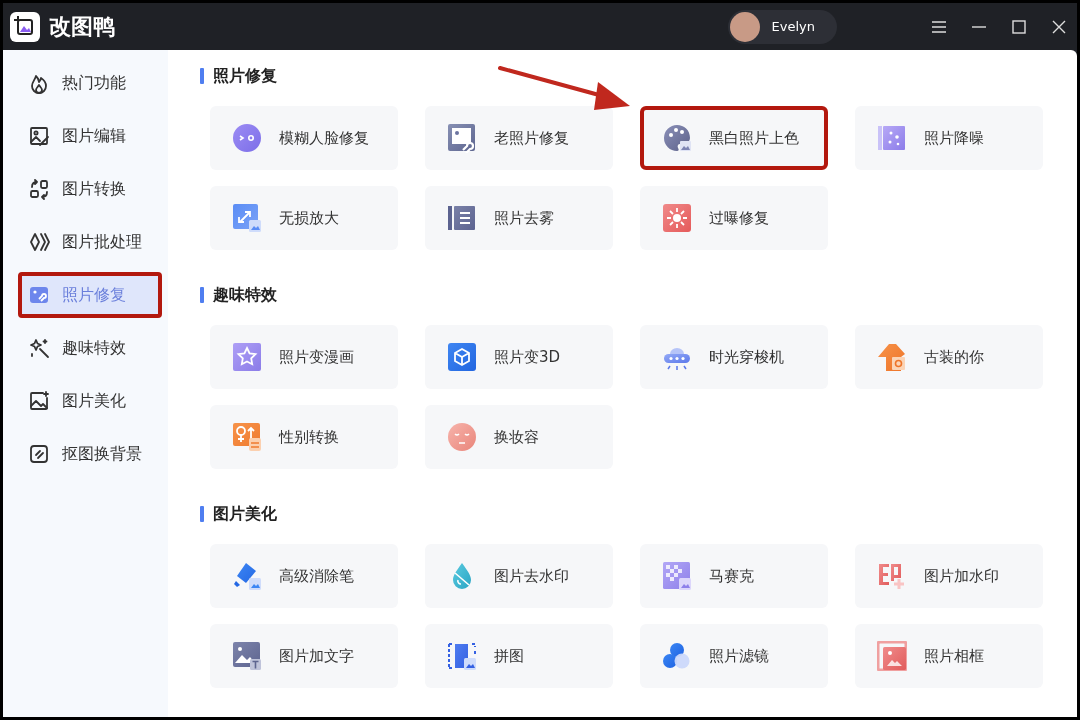  Describe the element at coordinates (90, 136) in the screenshot. I see `sidebar-item: 图片编辑` at that location.